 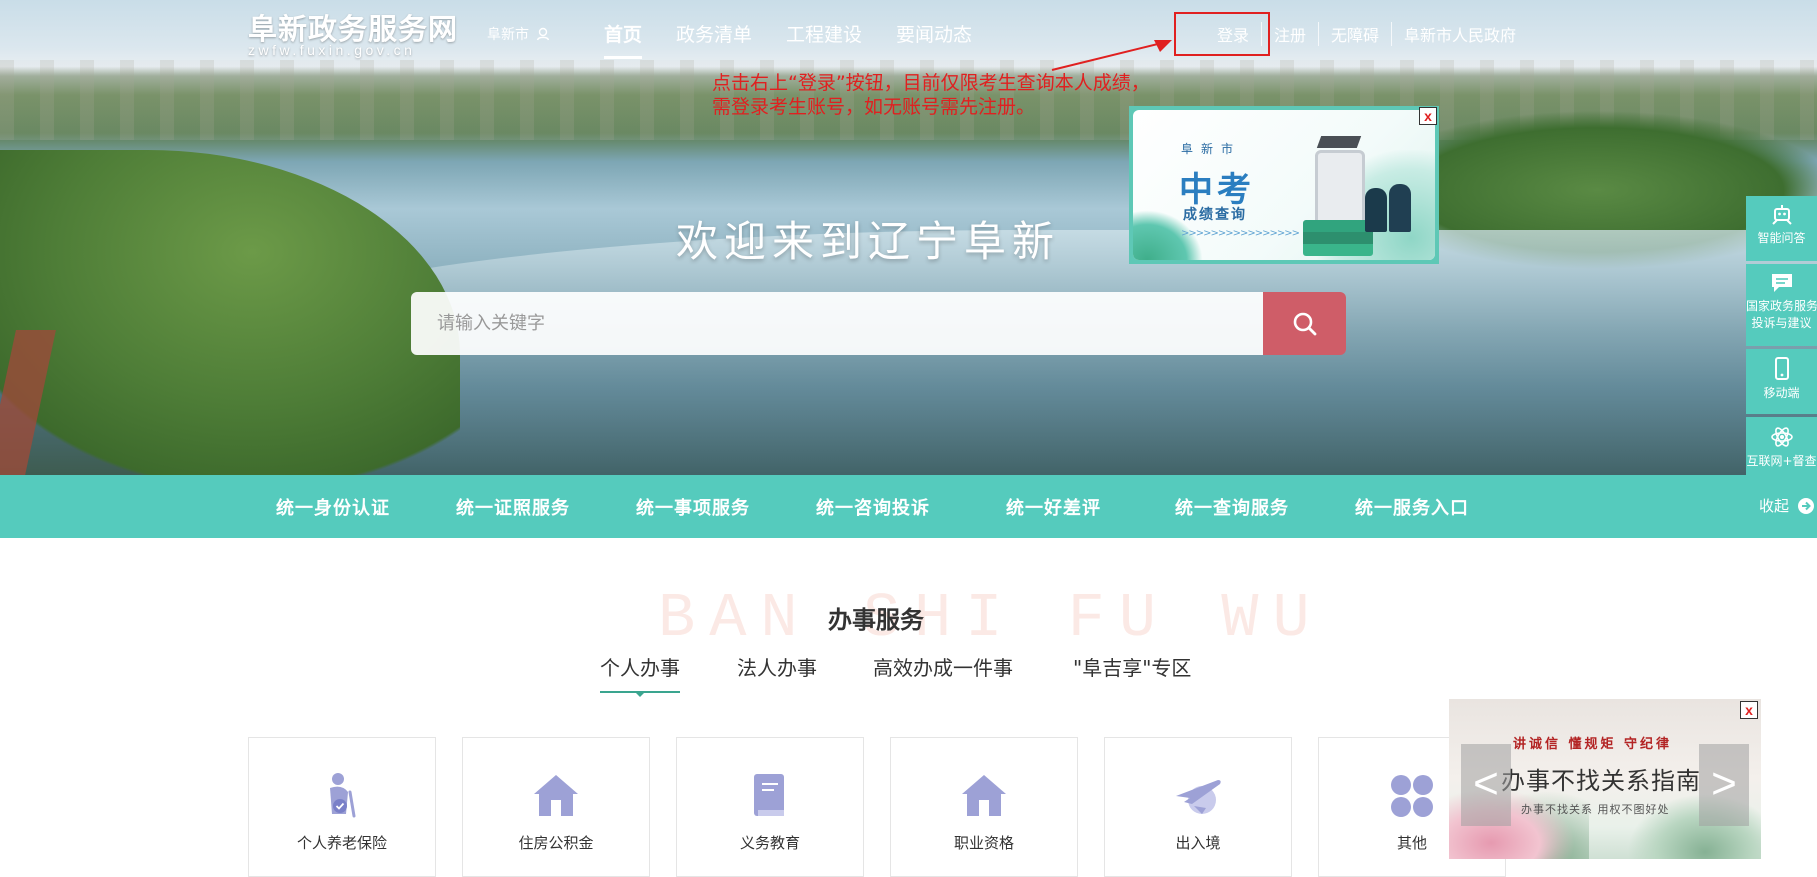 I want to click on chat-icon, so click(x=1781, y=283).